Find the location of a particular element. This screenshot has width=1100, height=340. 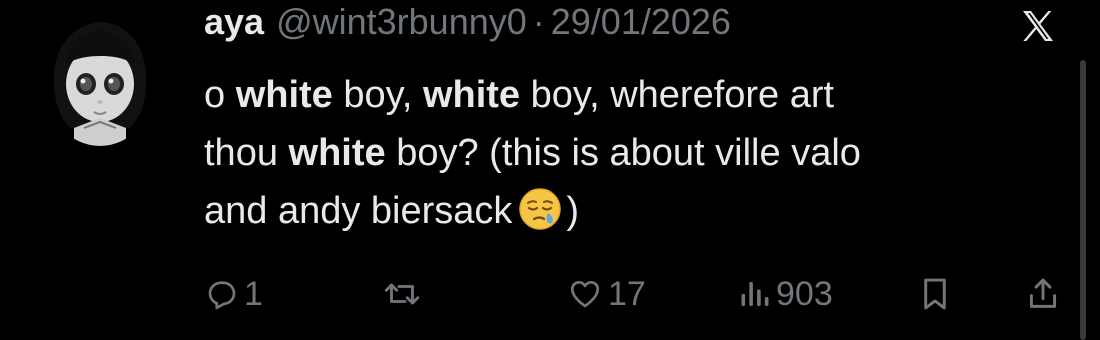

heart-icon is located at coordinates (585, 294).